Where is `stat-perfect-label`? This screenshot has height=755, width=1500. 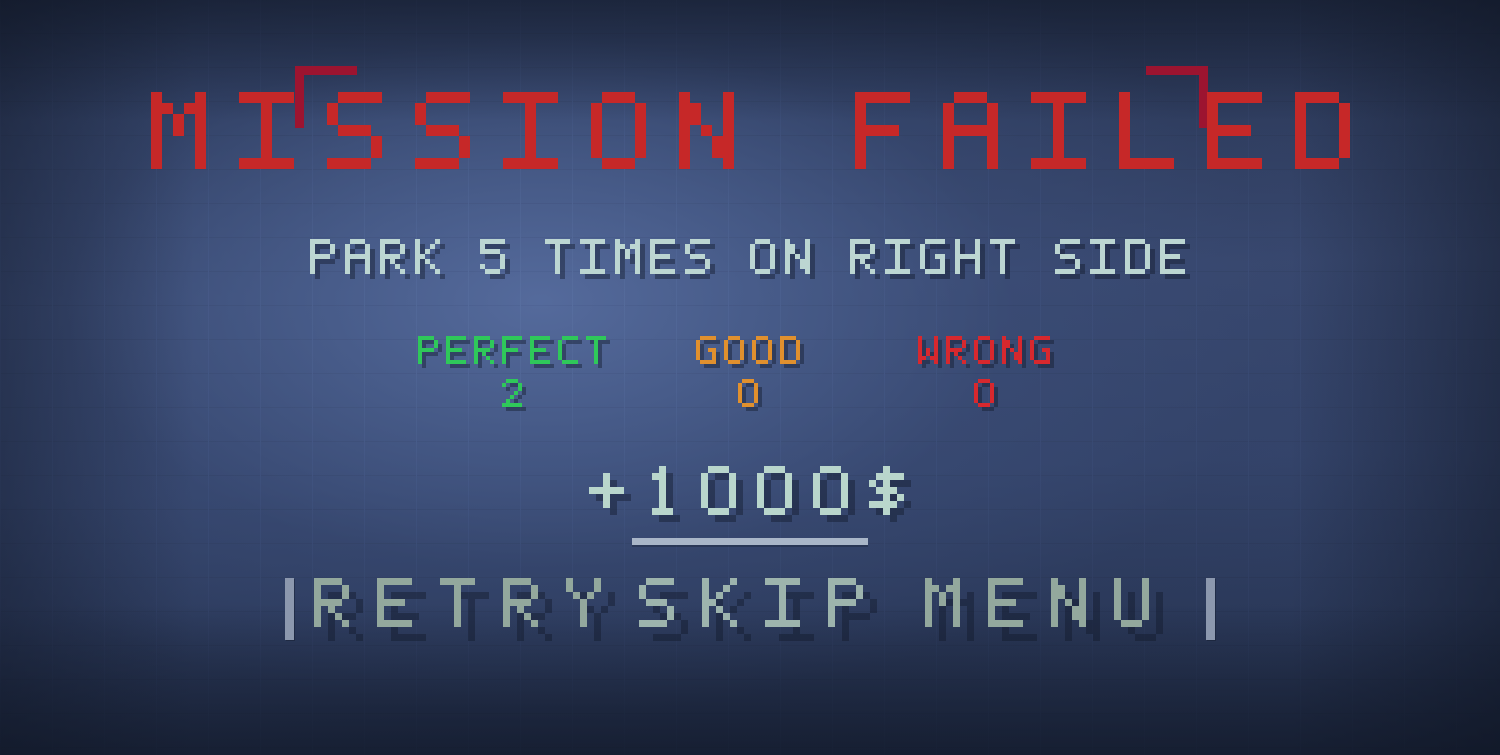
stat-perfect-label is located at coordinates (514, 352).